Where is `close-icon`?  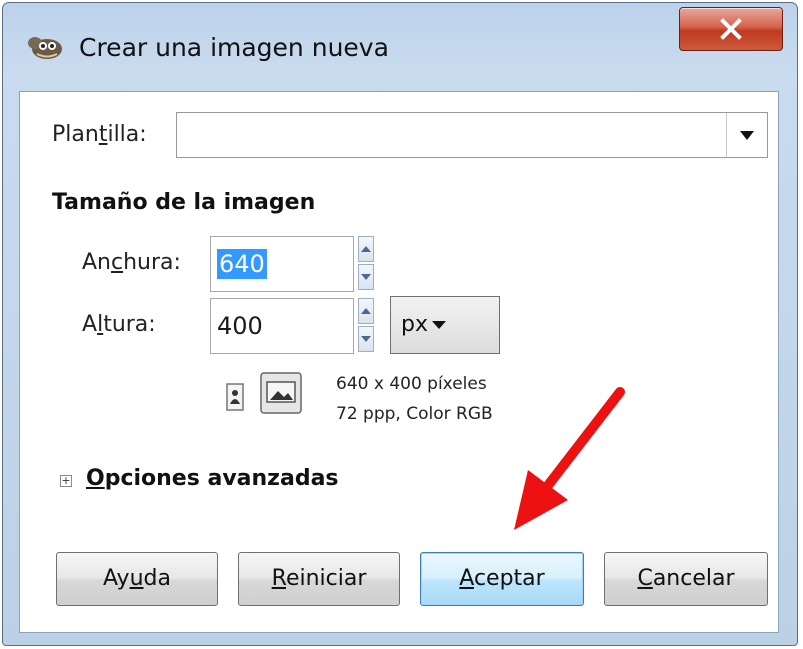
close-icon is located at coordinates (731, 29).